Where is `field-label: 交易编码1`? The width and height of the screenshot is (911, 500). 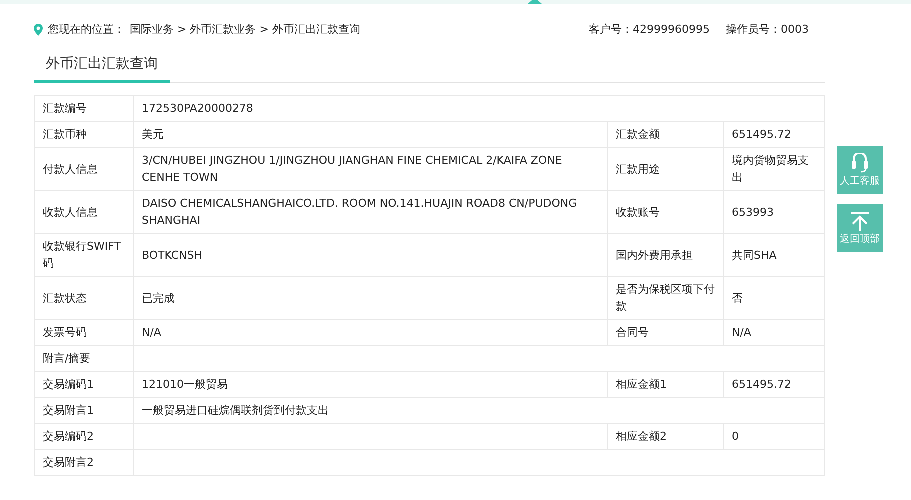 field-label: 交易编码1 is located at coordinates (84, 385).